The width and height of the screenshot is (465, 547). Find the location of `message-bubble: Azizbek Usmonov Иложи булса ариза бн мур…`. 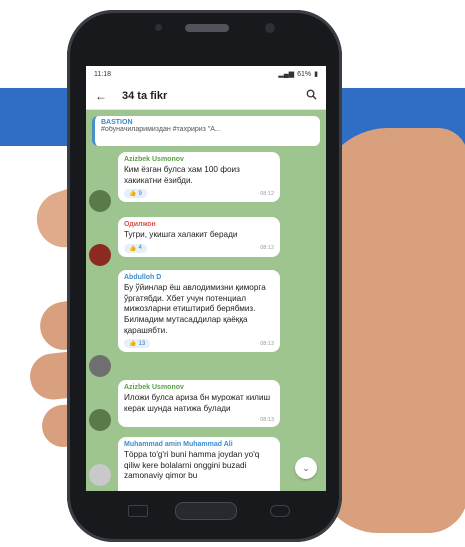

message-bubble: Azizbek Usmonov Иложи булса ариза бн мур… is located at coordinates (199, 404).